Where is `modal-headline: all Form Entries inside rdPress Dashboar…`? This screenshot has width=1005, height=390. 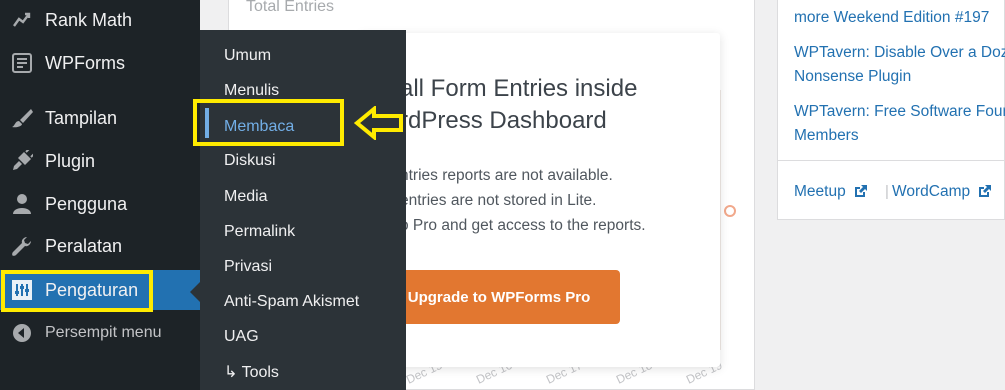 modal-headline: all Form Entries inside rdPress Dashboar… is located at coordinates (560, 105).